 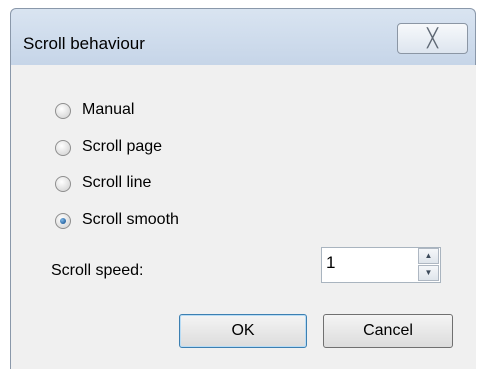 I want to click on spin-up-icon: ▲, so click(x=428, y=256).